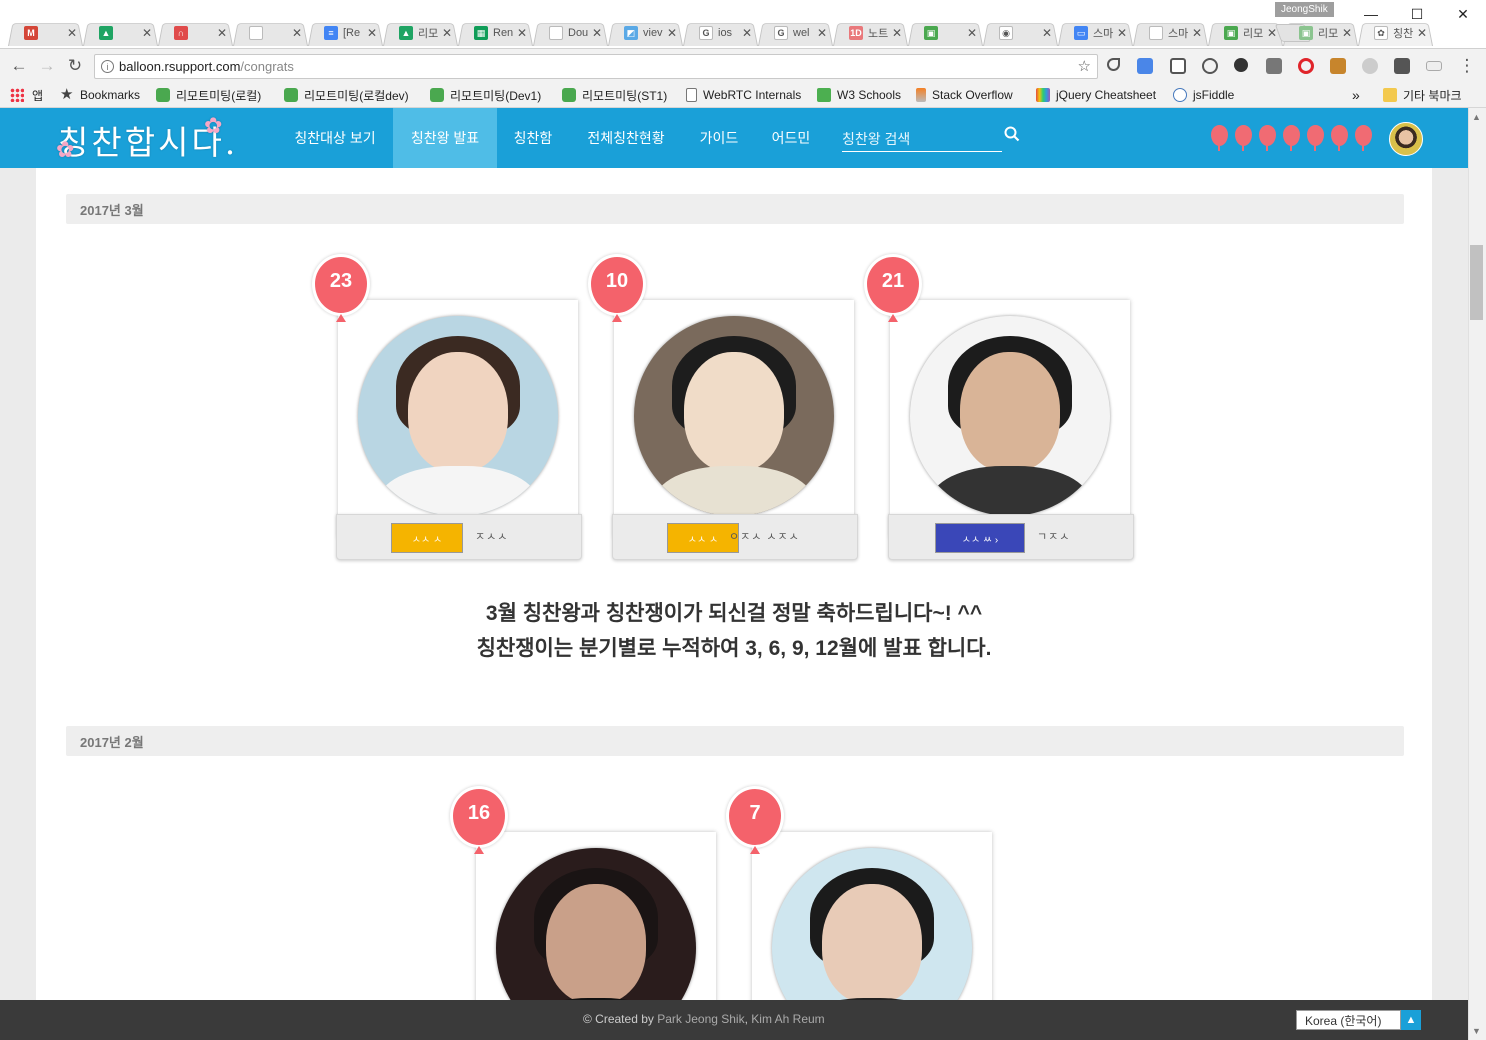  What do you see at coordinates (1304, 9) in the screenshot?
I see `profile-name: JeongShik` at bounding box center [1304, 9].